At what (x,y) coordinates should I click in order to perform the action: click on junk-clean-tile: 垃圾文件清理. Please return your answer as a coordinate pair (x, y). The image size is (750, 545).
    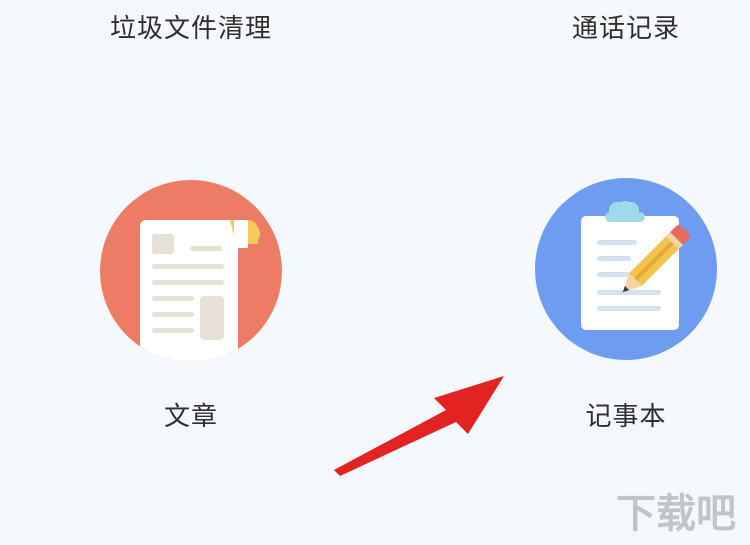
    Looking at the image, I should click on (195, 25).